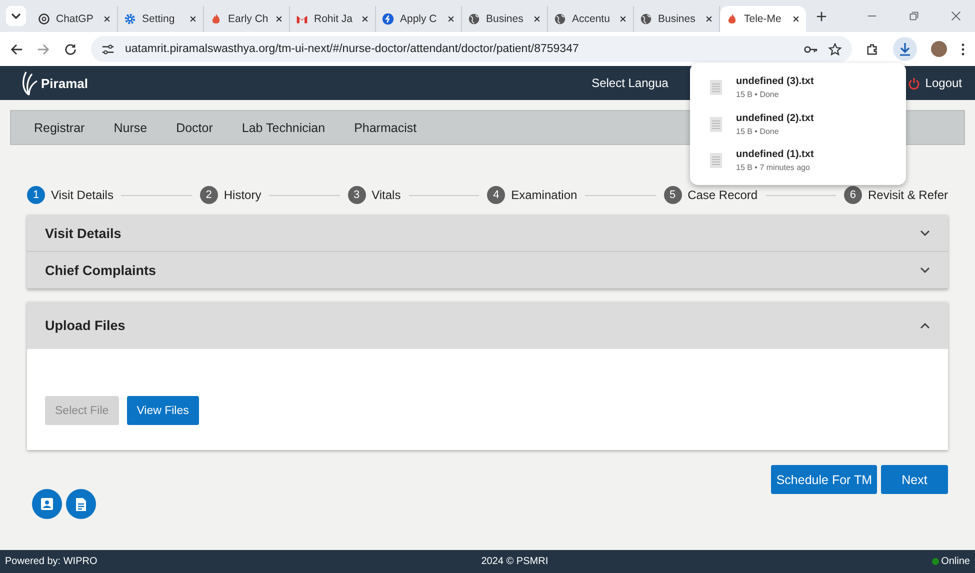  Describe the element at coordinates (82, 195) in the screenshot. I see `step-label: Visit Details` at that location.